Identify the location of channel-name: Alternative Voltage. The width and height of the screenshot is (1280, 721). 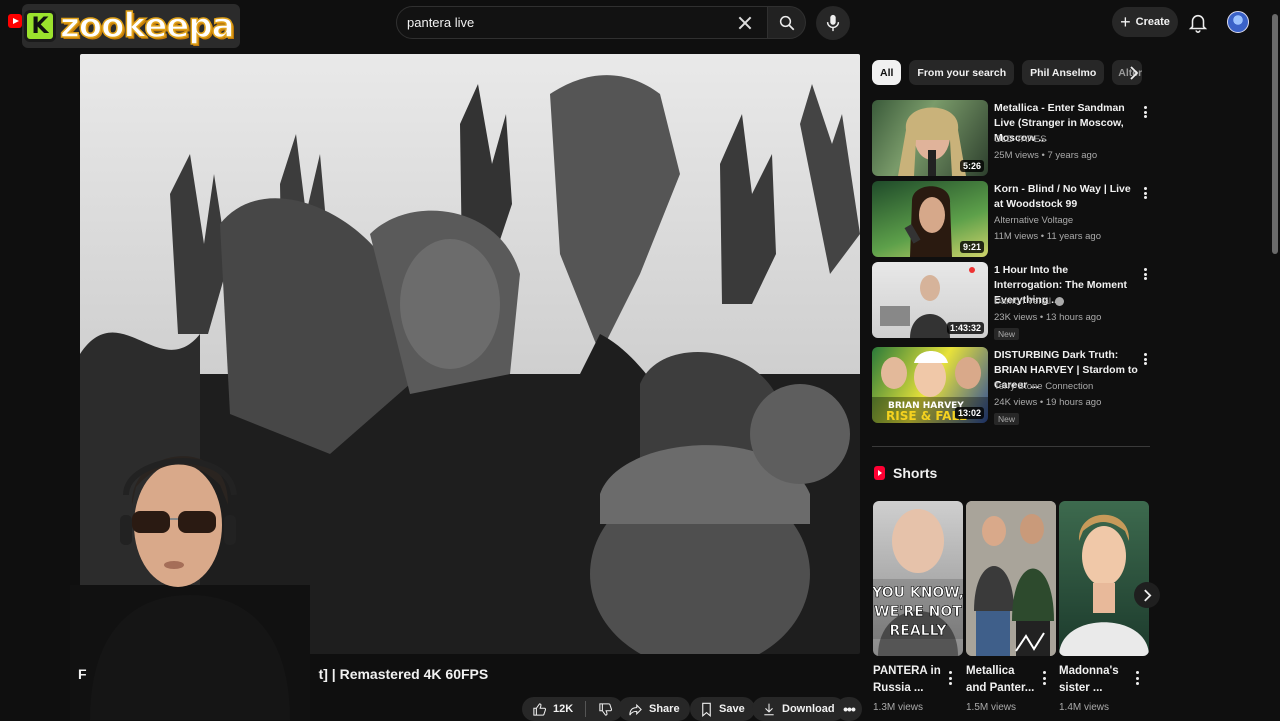
(1033, 220).